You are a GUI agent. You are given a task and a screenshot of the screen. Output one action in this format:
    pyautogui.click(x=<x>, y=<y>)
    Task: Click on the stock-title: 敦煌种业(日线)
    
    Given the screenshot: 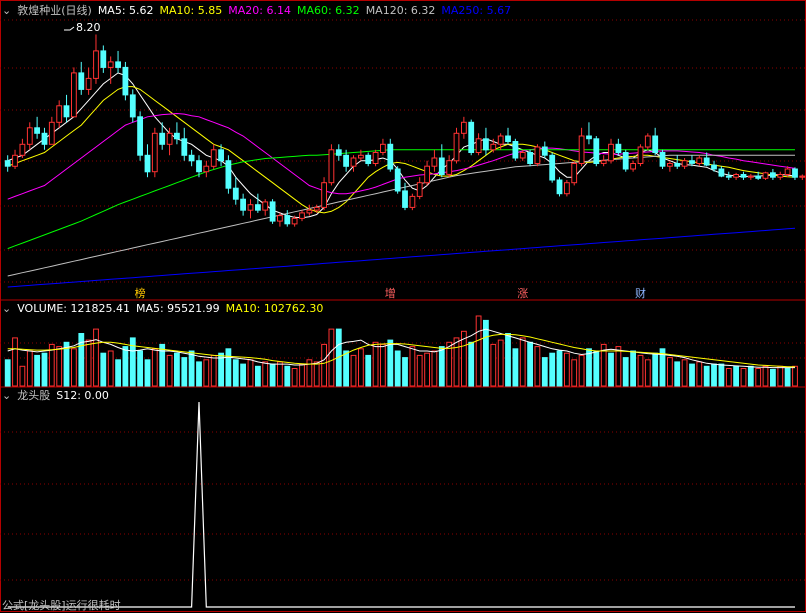 What is the action you would take?
    pyautogui.click(x=54, y=10)
    